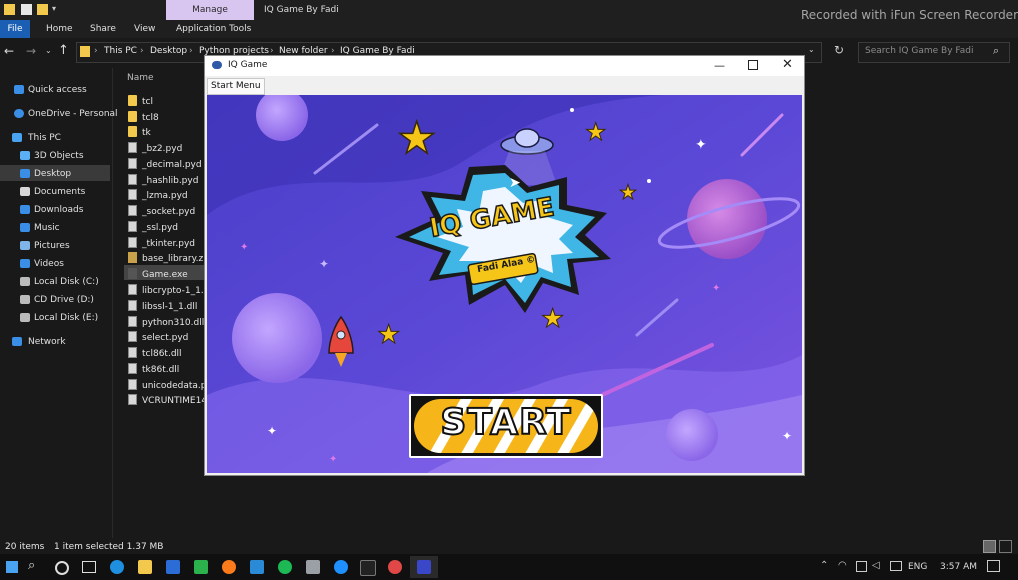 This screenshot has height=580, width=1018. I want to click on address-dropdown-icon: ⌄, so click(811, 49).